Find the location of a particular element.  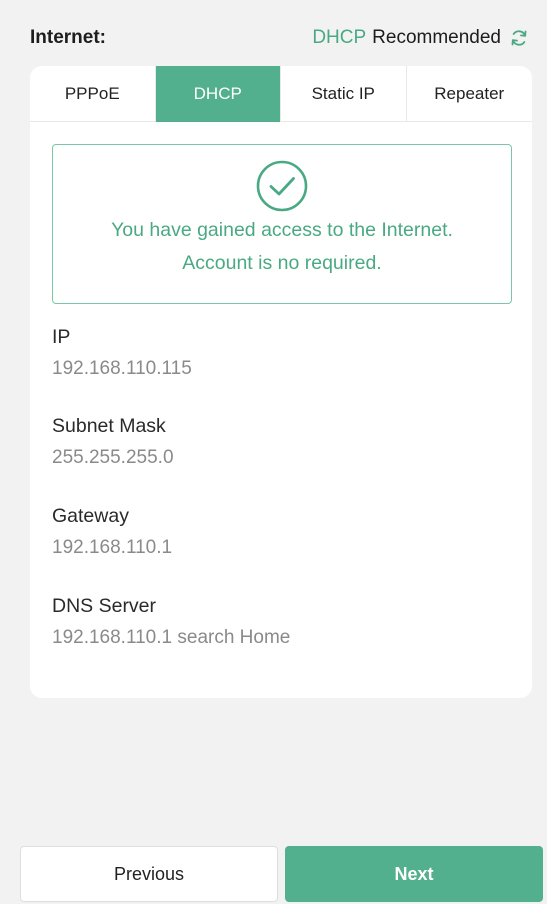

tab-static-ip: Static IP is located at coordinates (344, 94).